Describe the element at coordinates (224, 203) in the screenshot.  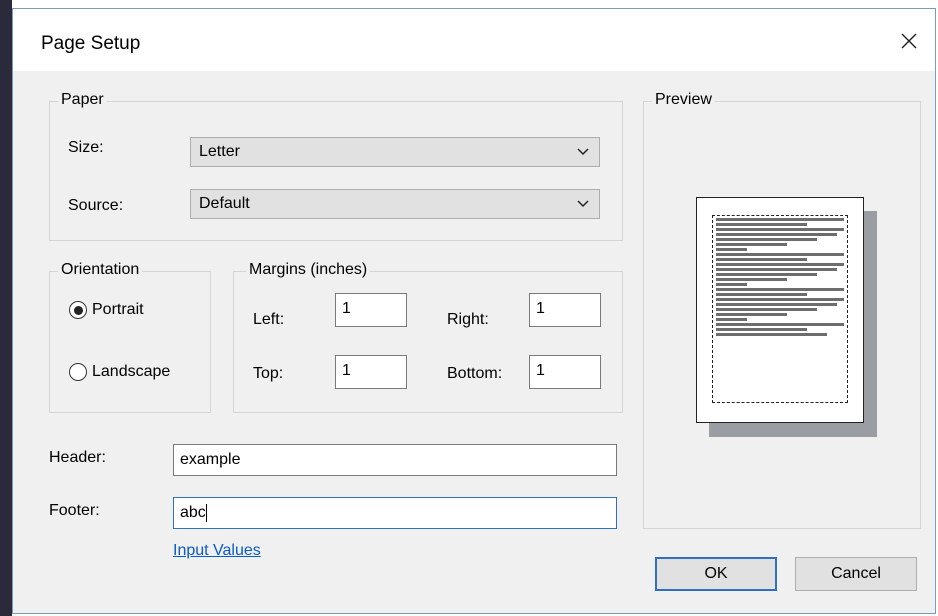
I see `source-dropdown-value: Default` at that location.